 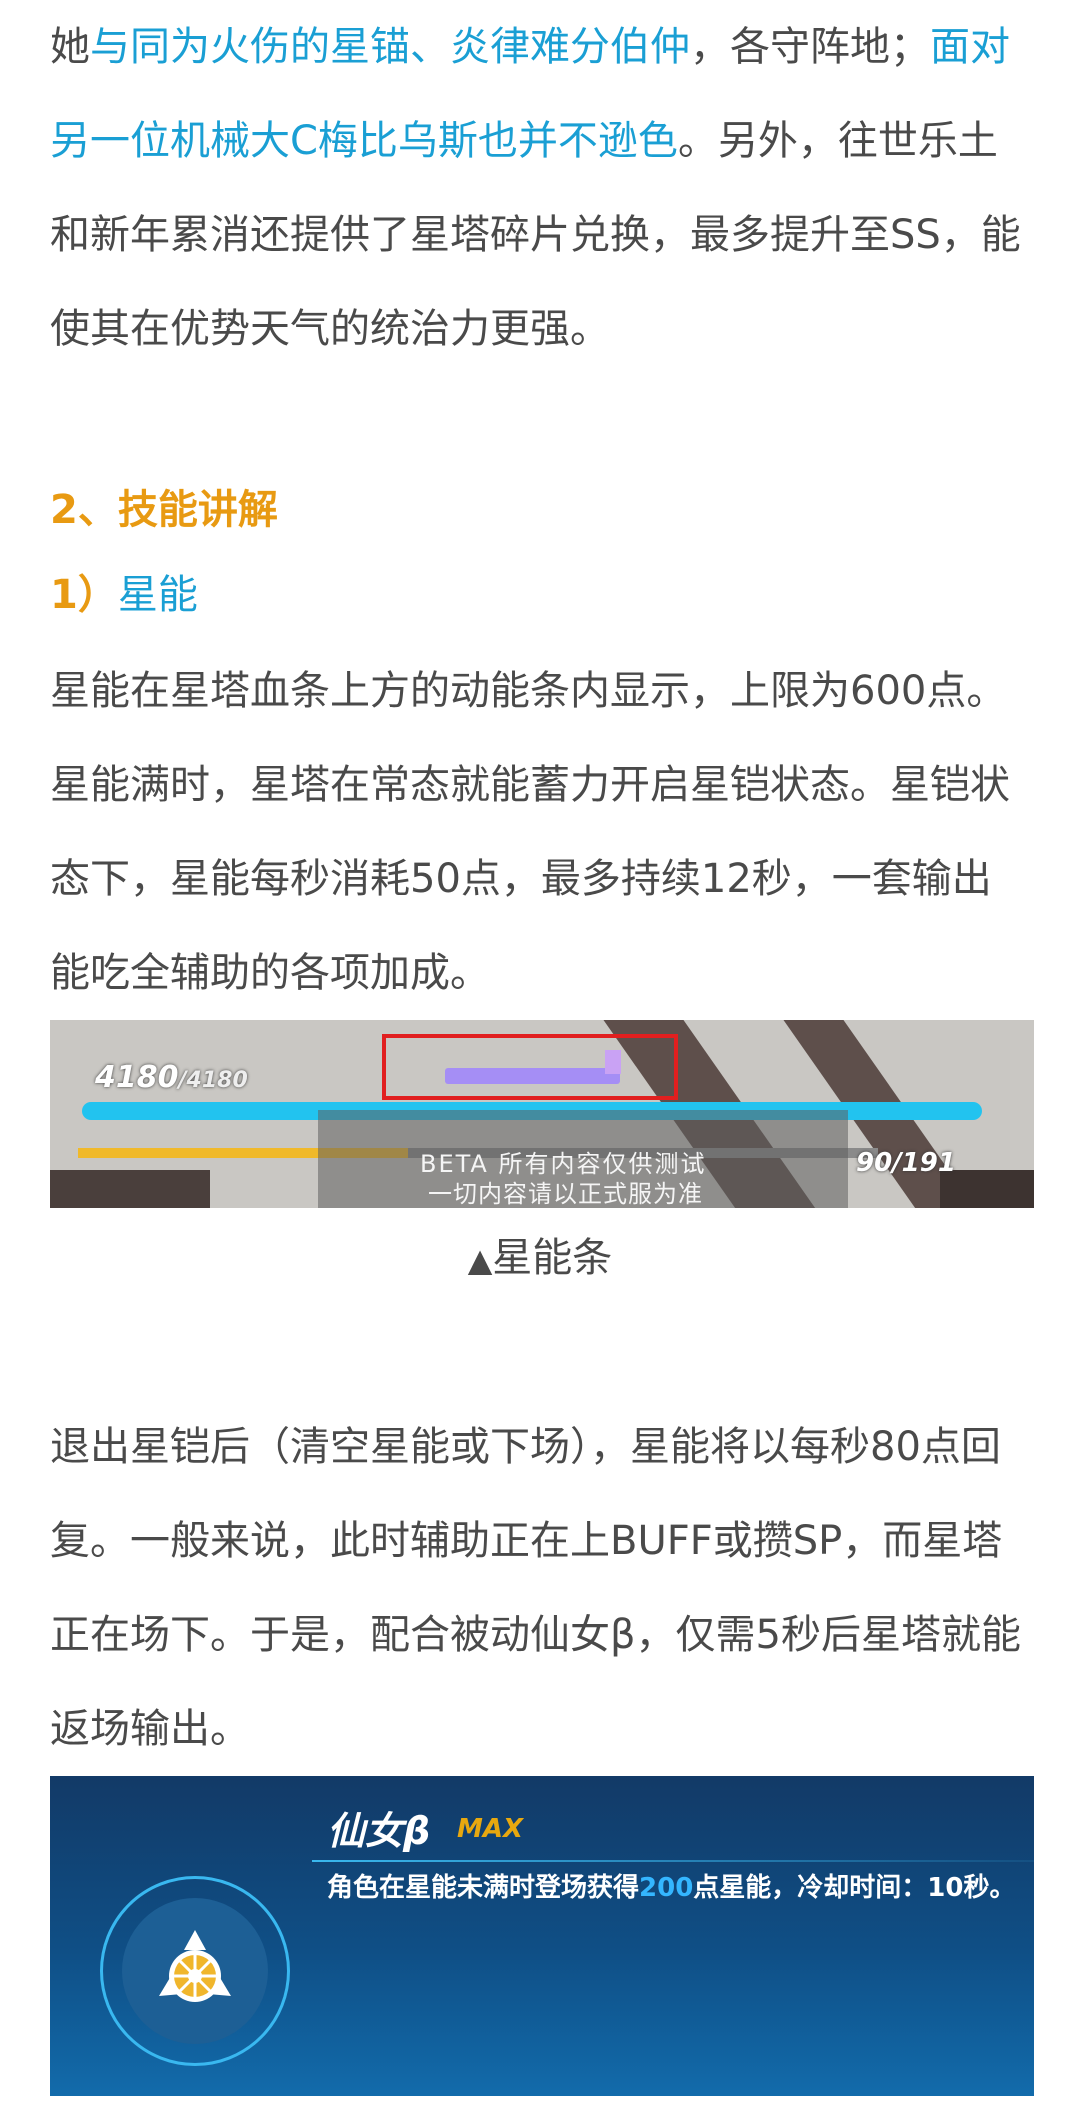 I want to click on wheel-gear-icon, so click(x=195, y=1966).